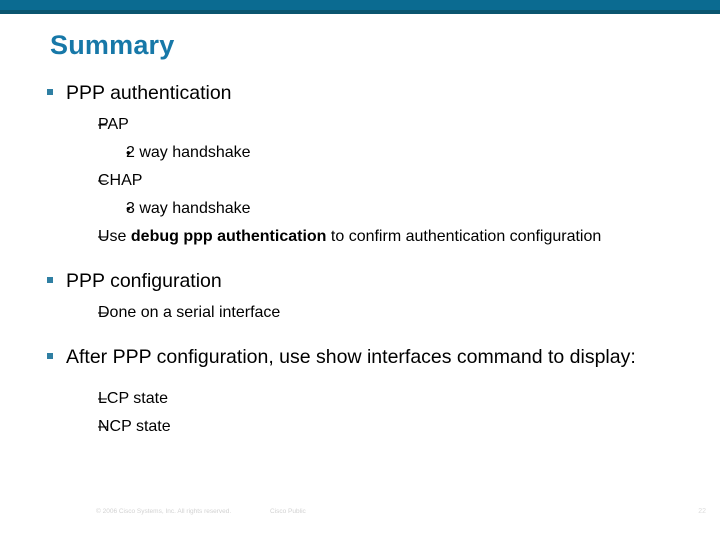 This screenshot has height=540, width=720. What do you see at coordinates (133, 398) in the screenshot?
I see `bullet-level2-label: LCP state` at bounding box center [133, 398].